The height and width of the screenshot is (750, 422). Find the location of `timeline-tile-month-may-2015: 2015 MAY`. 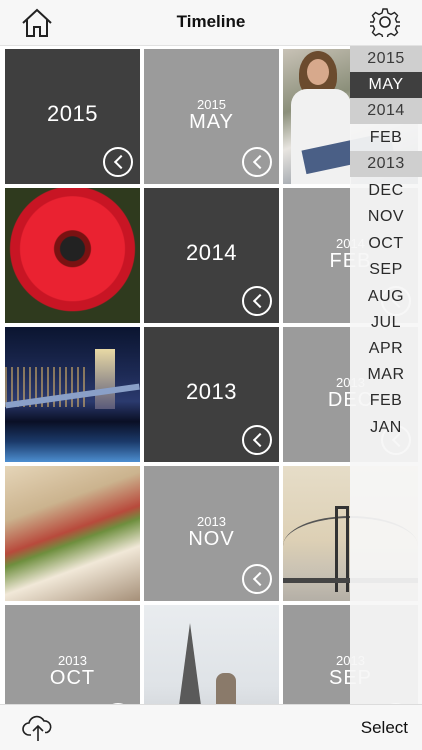

timeline-tile-month-may-2015: 2015 MAY is located at coordinates (211, 116).